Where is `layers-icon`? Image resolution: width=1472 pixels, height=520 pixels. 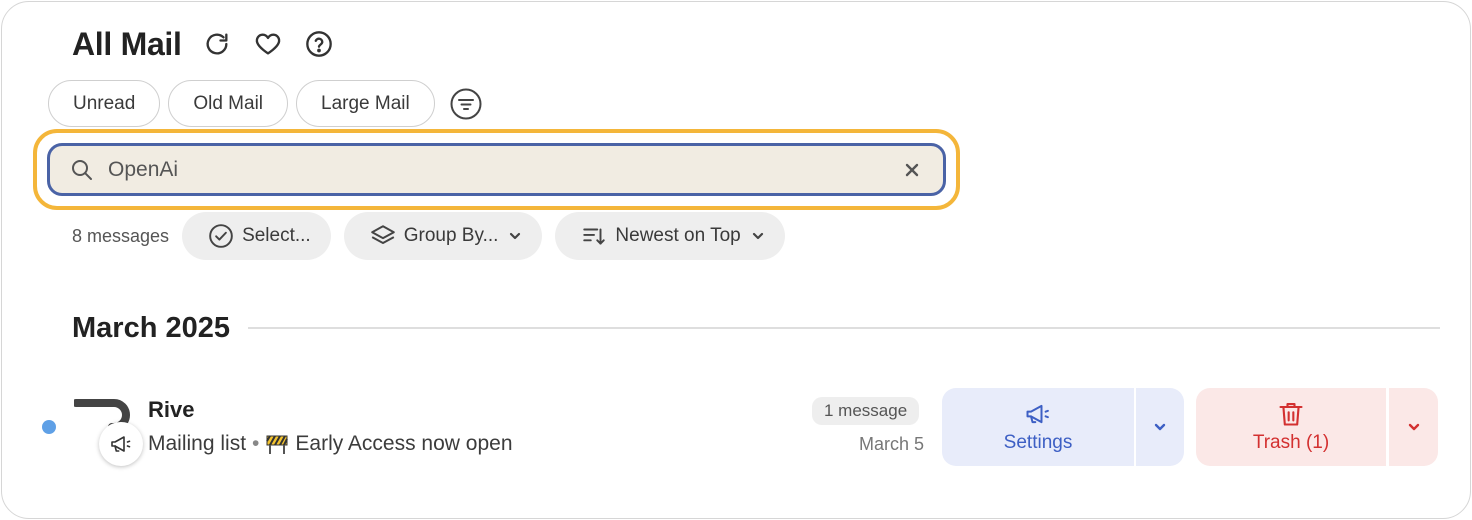 layers-icon is located at coordinates (382, 235).